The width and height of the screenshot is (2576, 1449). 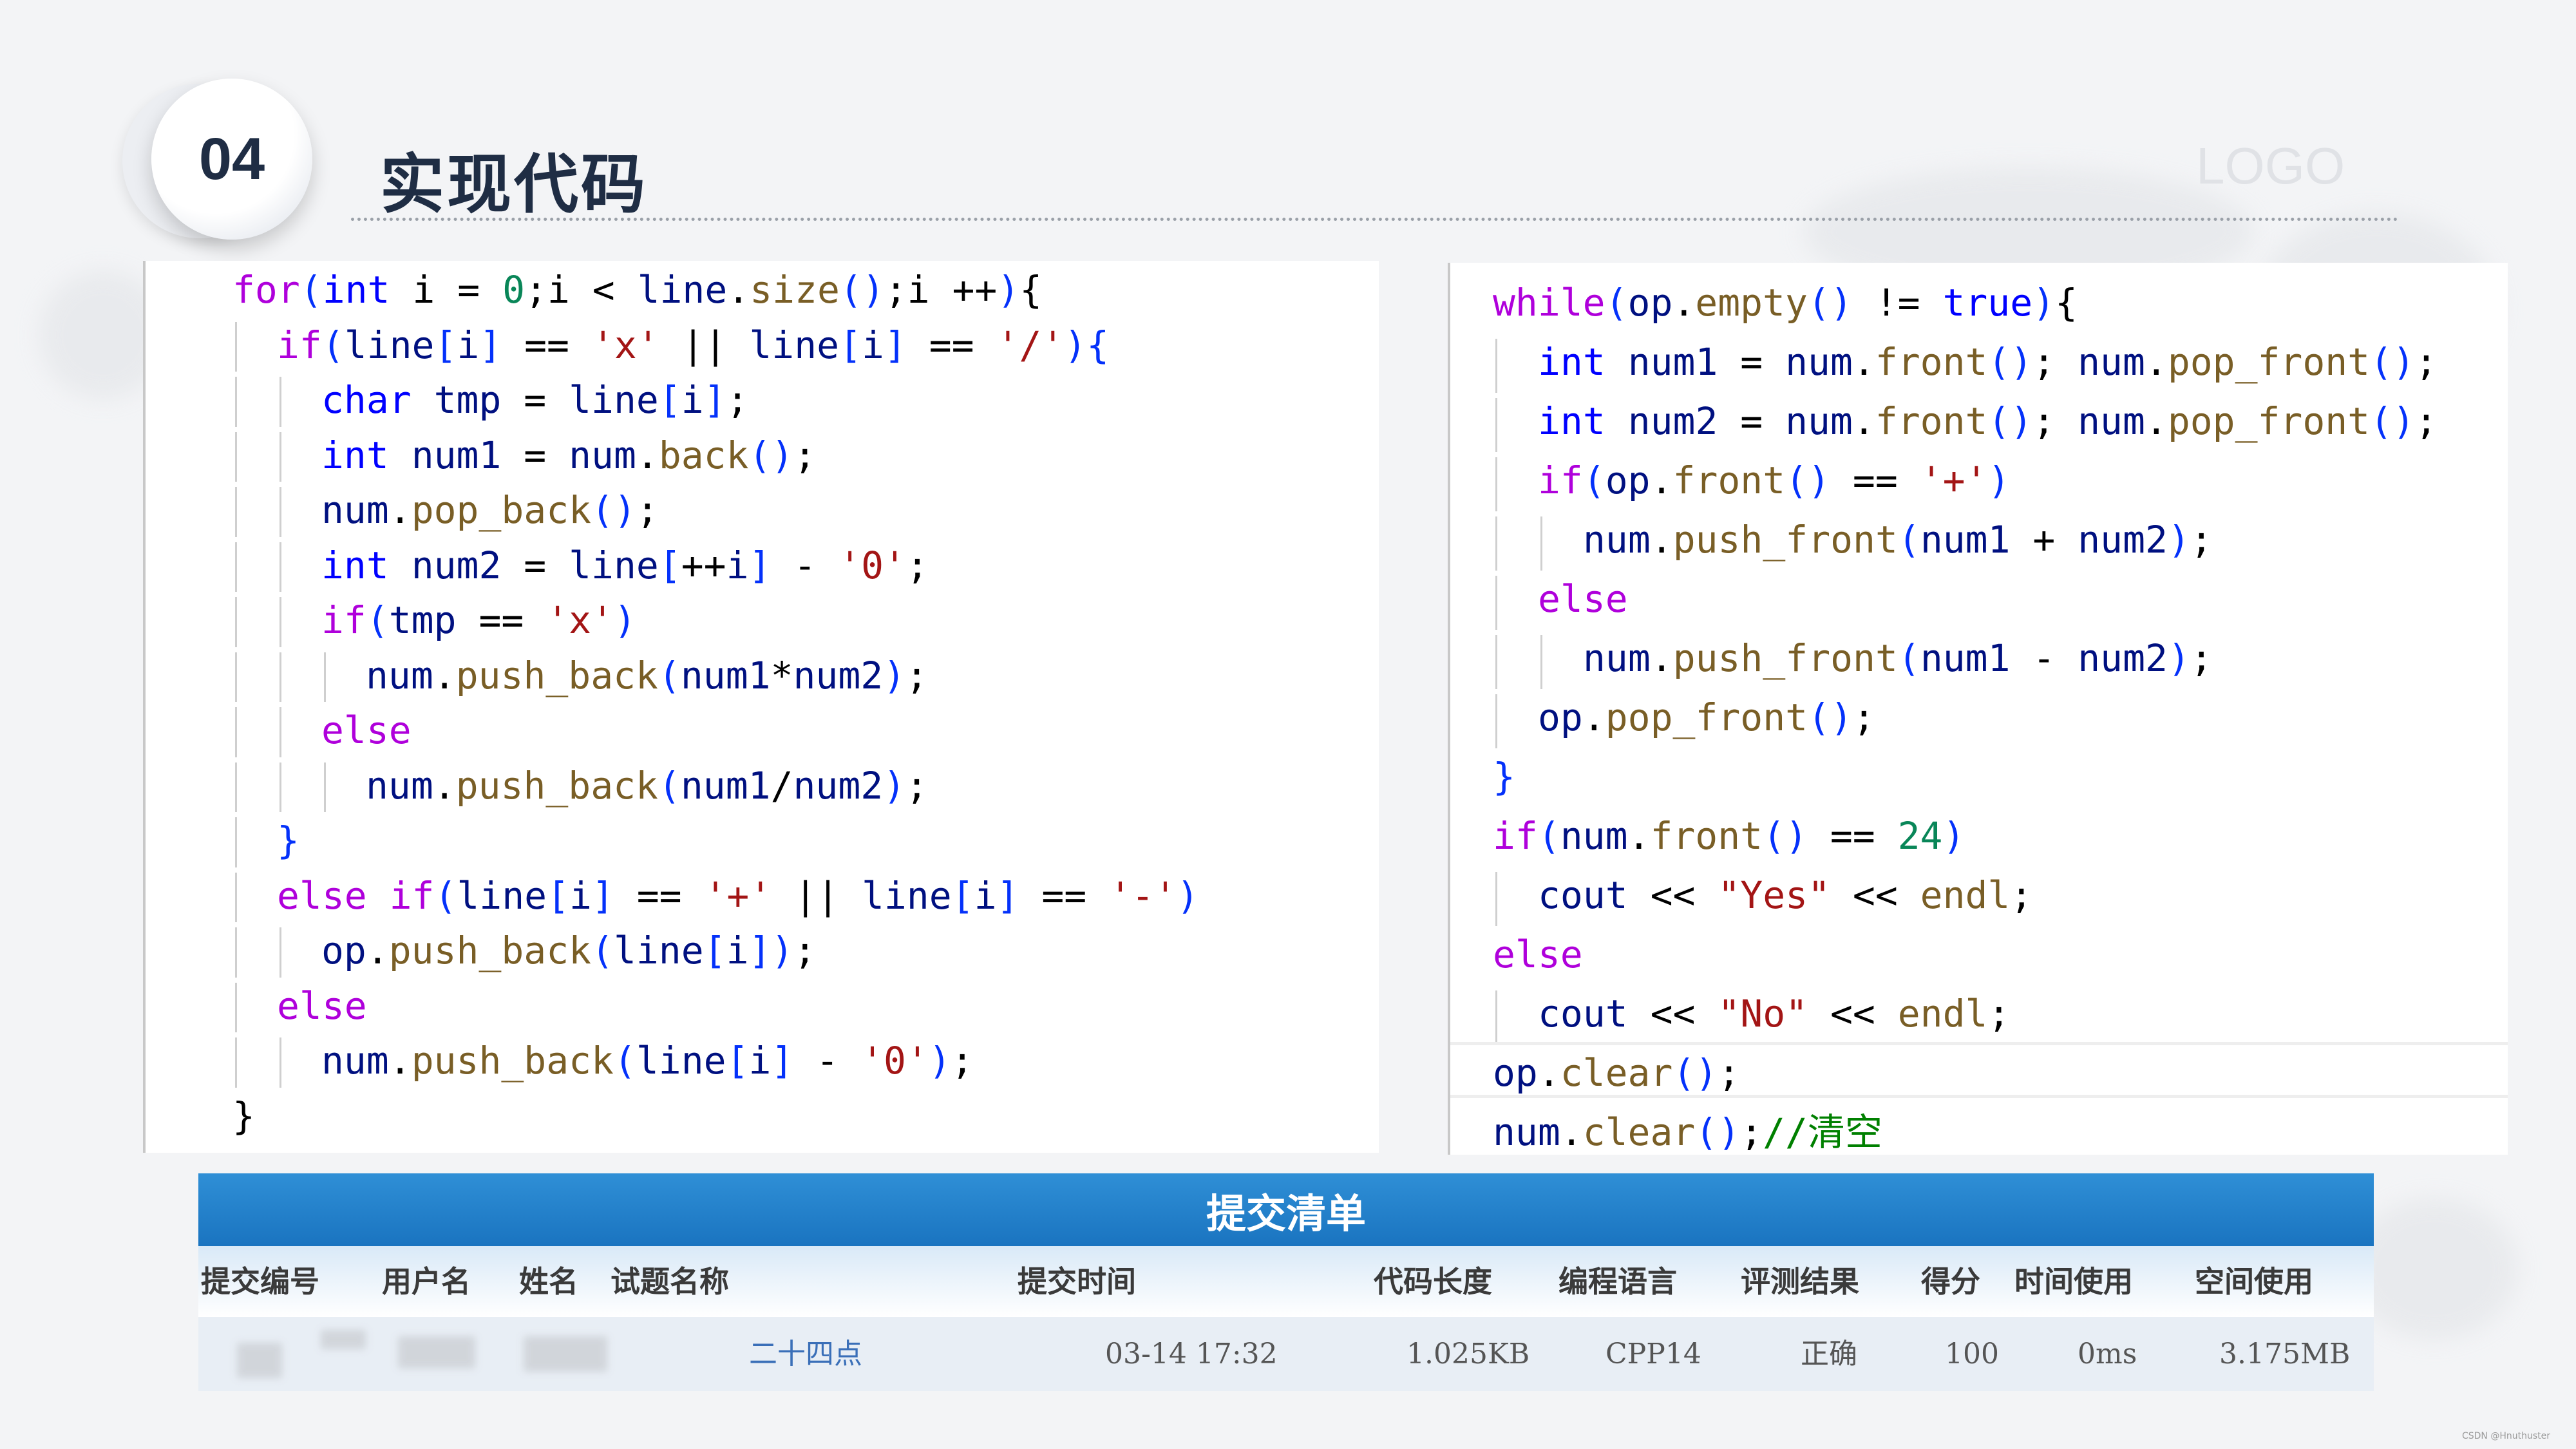 What do you see at coordinates (457, 455) in the screenshot?
I see `code-token: num1` at bounding box center [457, 455].